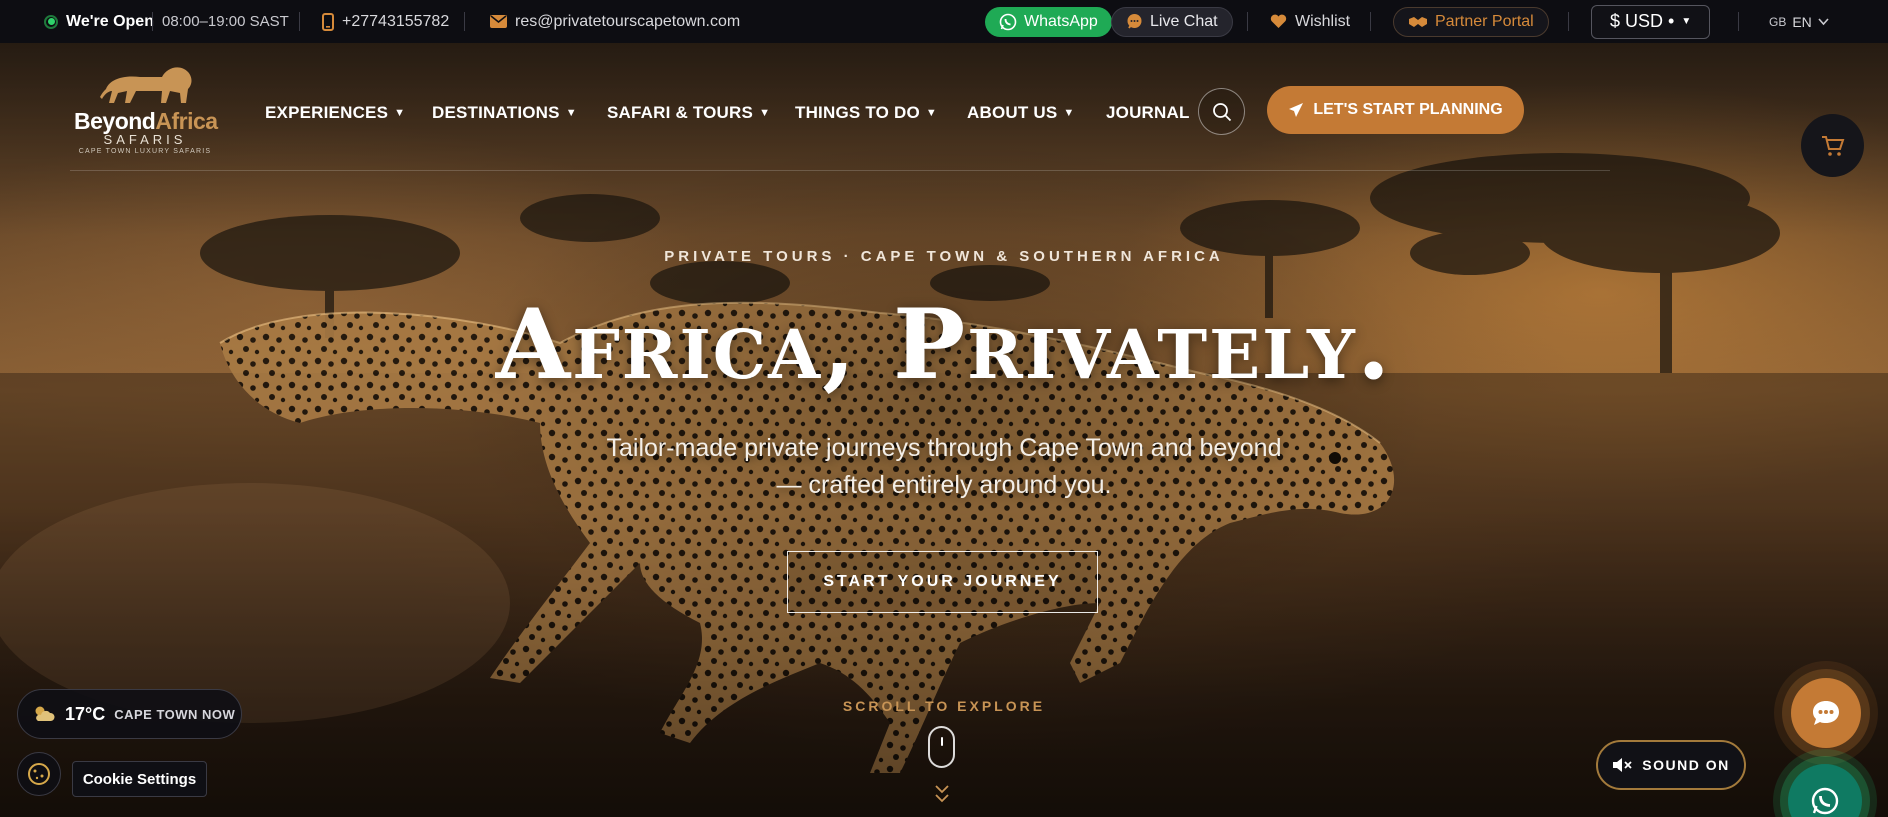 This screenshot has height=817, width=1888. What do you see at coordinates (628, 21) in the screenshot?
I see `email-address: res@privatetourscapetown.com` at bounding box center [628, 21].